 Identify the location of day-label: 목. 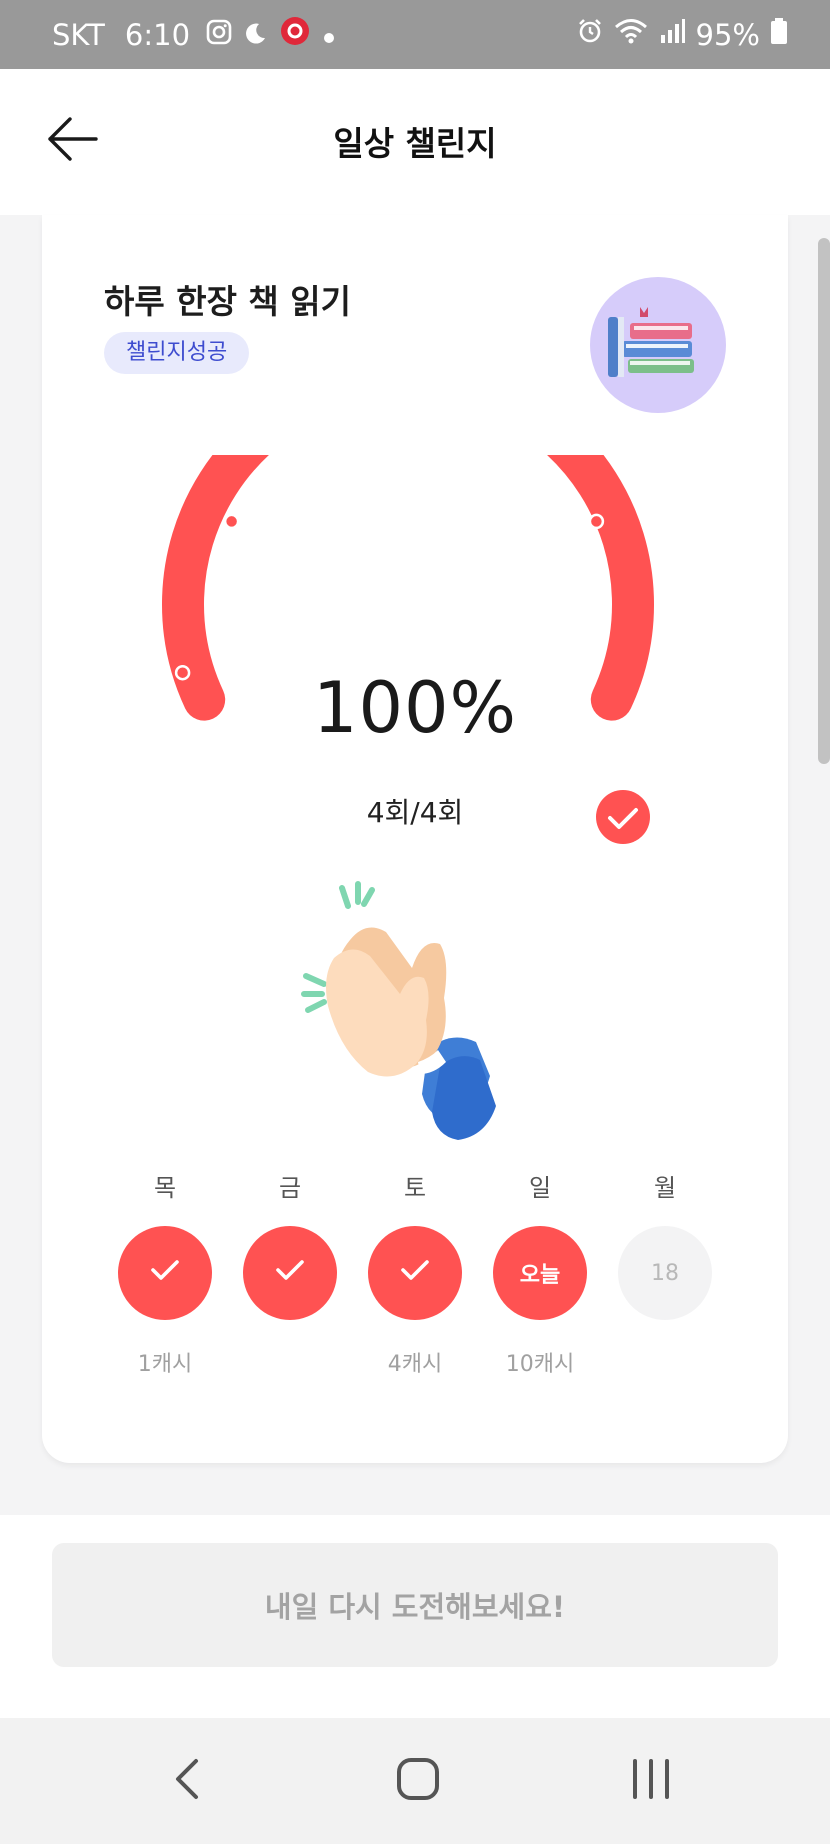
(165, 1188).